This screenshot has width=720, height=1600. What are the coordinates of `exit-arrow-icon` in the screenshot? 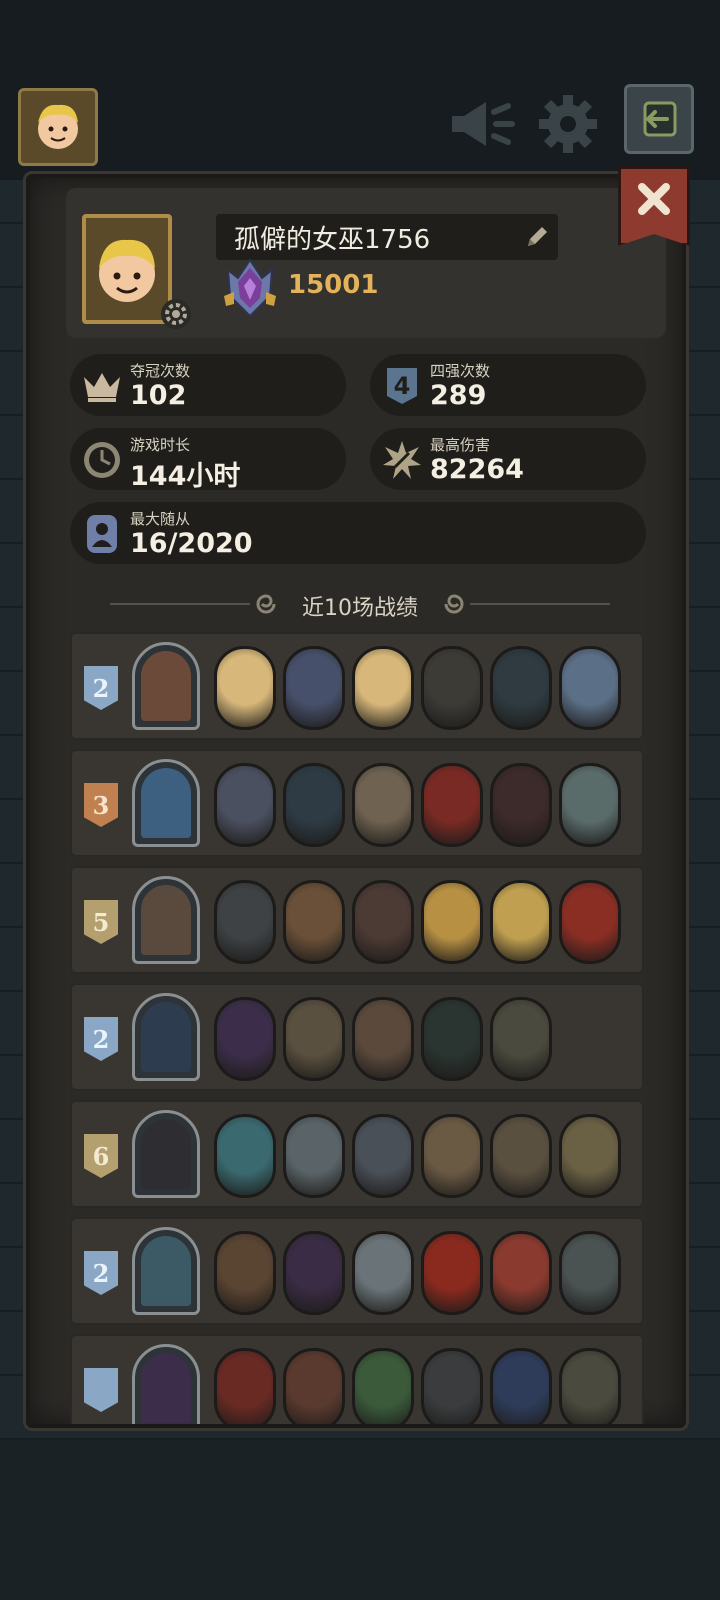 It's located at (660, 119).